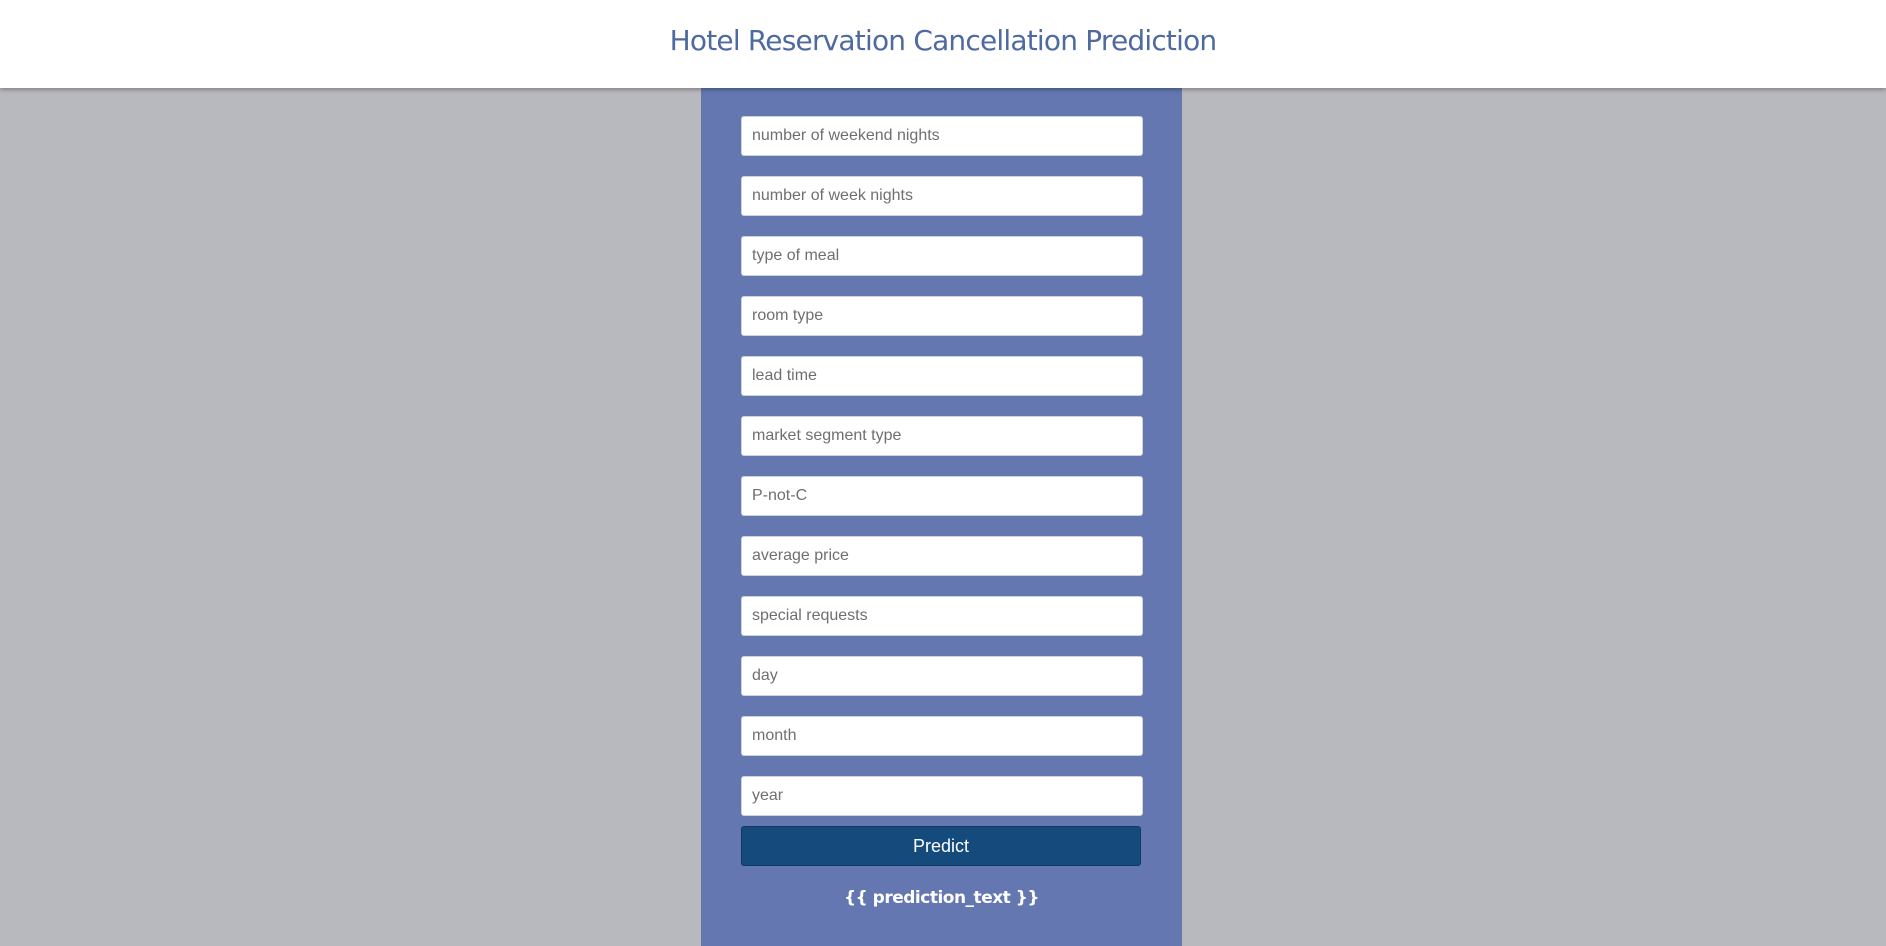 The height and width of the screenshot is (946, 1886). I want to click on room-type-input, so click(942, 316).